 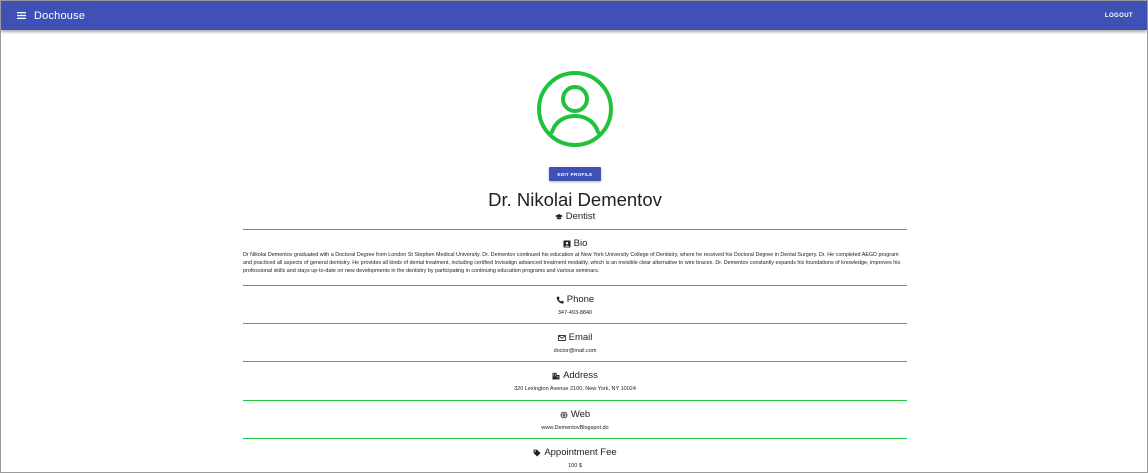 I want to click on email-value: doctor@mail.com, so click(x=575, y=351).